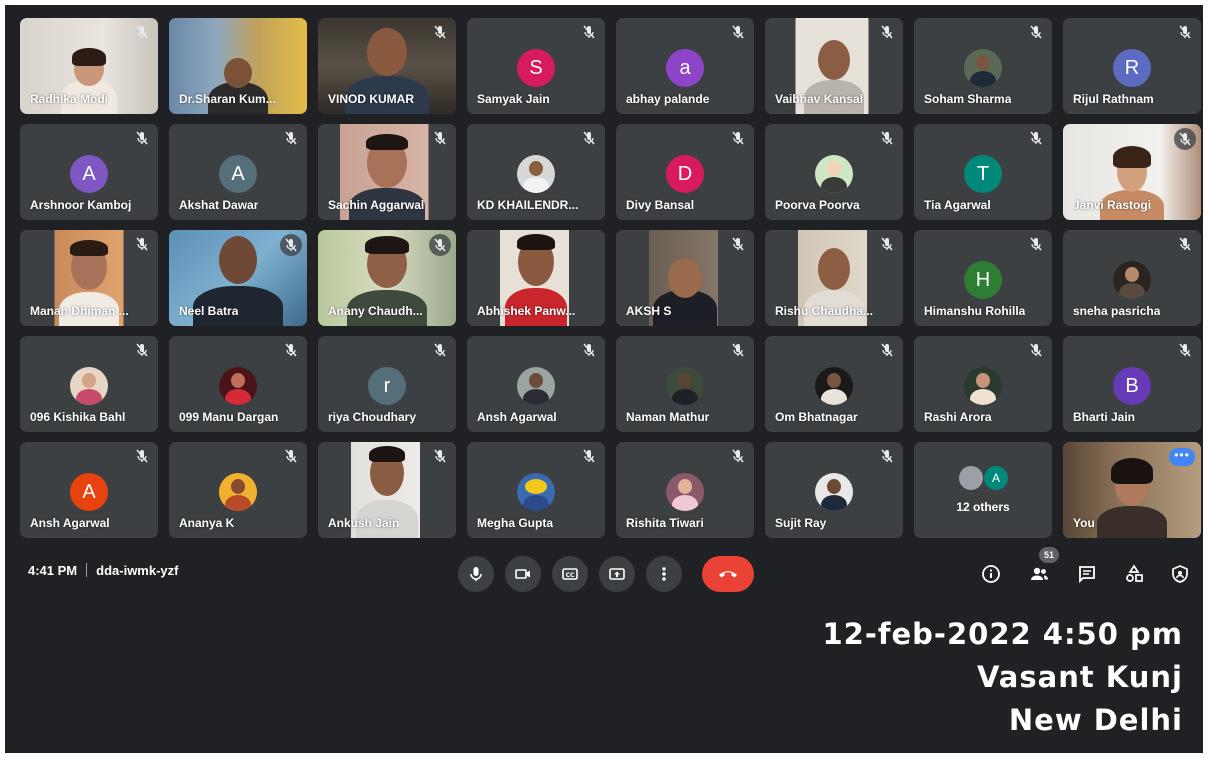 The image size is (1208, 758). I want to click on participant-tile: H Himanshu Rohilla, so click(983, 278).